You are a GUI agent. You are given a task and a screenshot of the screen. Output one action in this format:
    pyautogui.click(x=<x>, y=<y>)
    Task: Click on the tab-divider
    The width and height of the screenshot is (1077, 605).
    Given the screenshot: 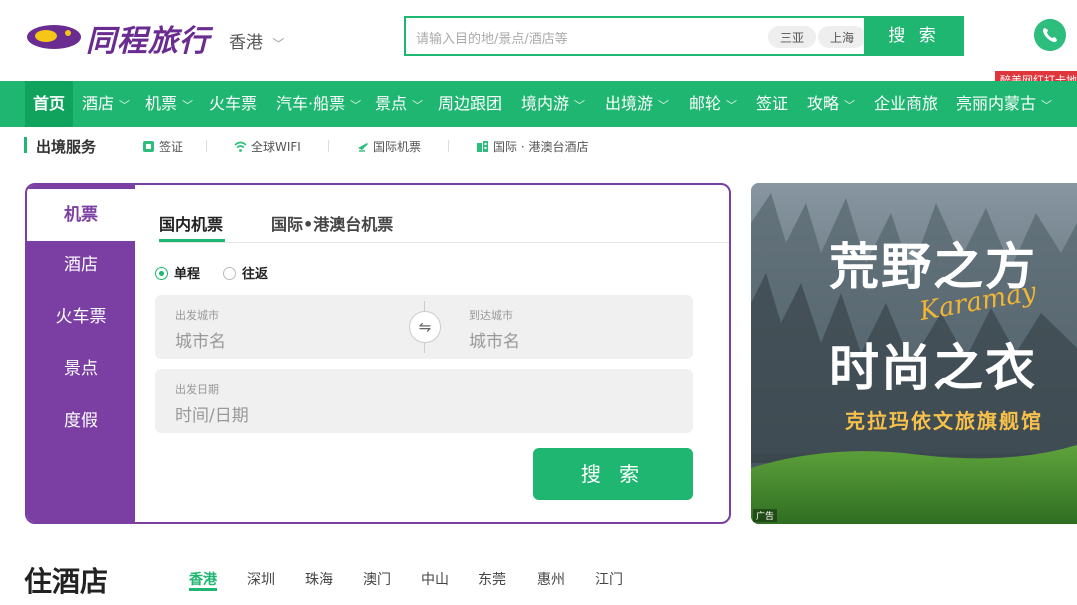 What is the action you would take?
    pyautogui.click(x=444, y=242)
    